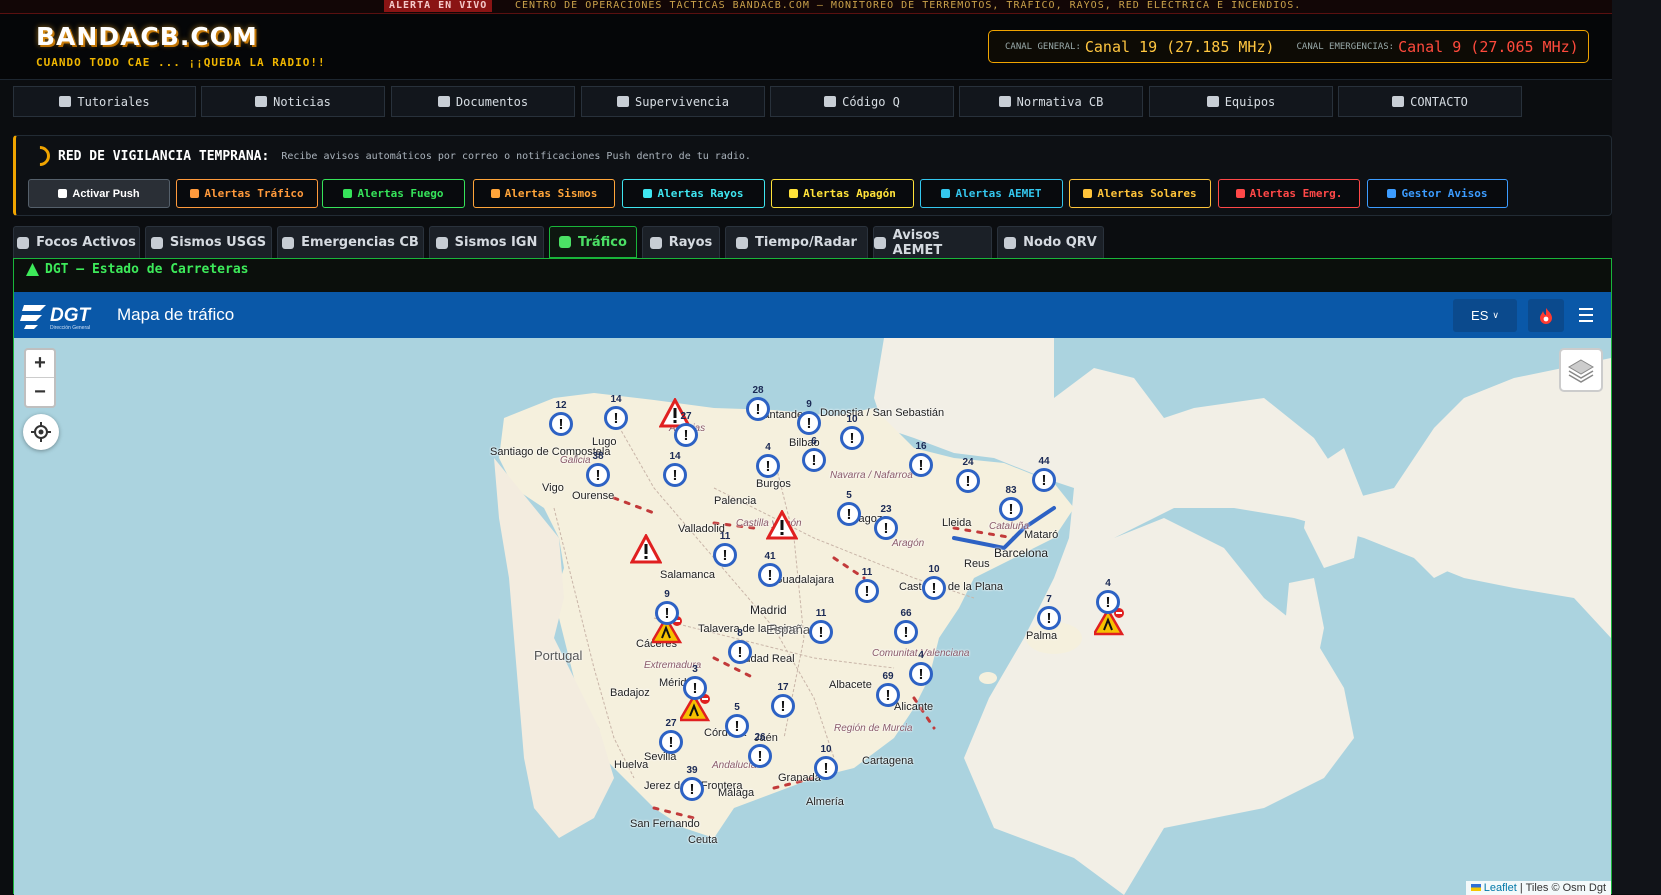  What do you see at coordinates (1485, 315) in the screenshot?
I see `language-select: ES ∨` at bounding box center [1485, 315].